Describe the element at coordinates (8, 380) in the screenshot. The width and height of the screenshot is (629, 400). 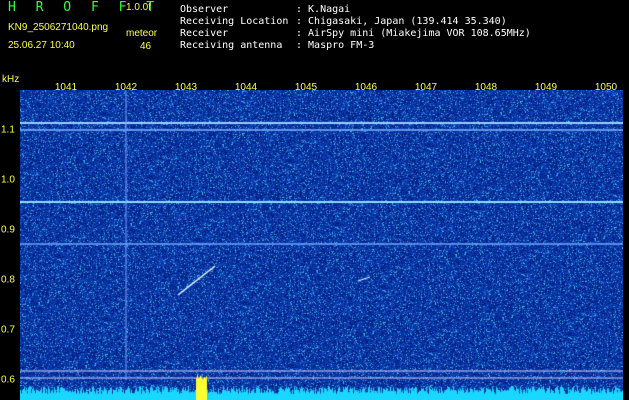
I see `y-tick-0-6: 0.6` at that location.